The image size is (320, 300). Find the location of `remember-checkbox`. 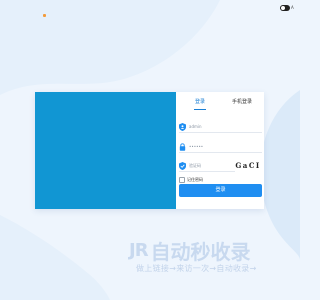

remember-checkbox is located at coordinates (182, 180).